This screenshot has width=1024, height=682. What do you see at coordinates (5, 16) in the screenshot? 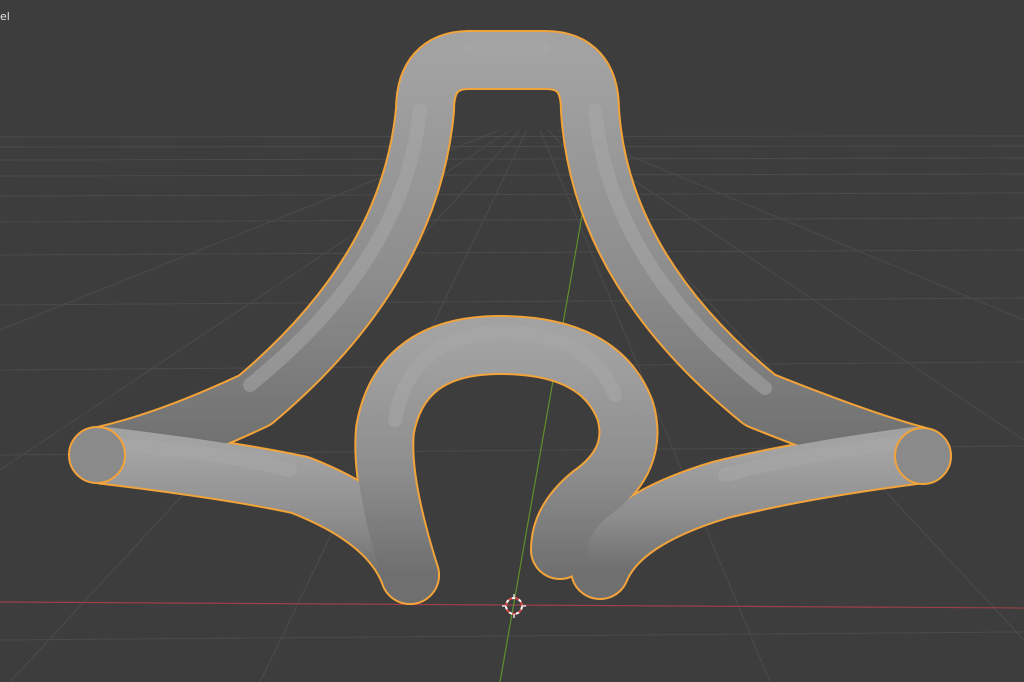
I see `viewport-corner-label: el` at bounding box center [5, 16].